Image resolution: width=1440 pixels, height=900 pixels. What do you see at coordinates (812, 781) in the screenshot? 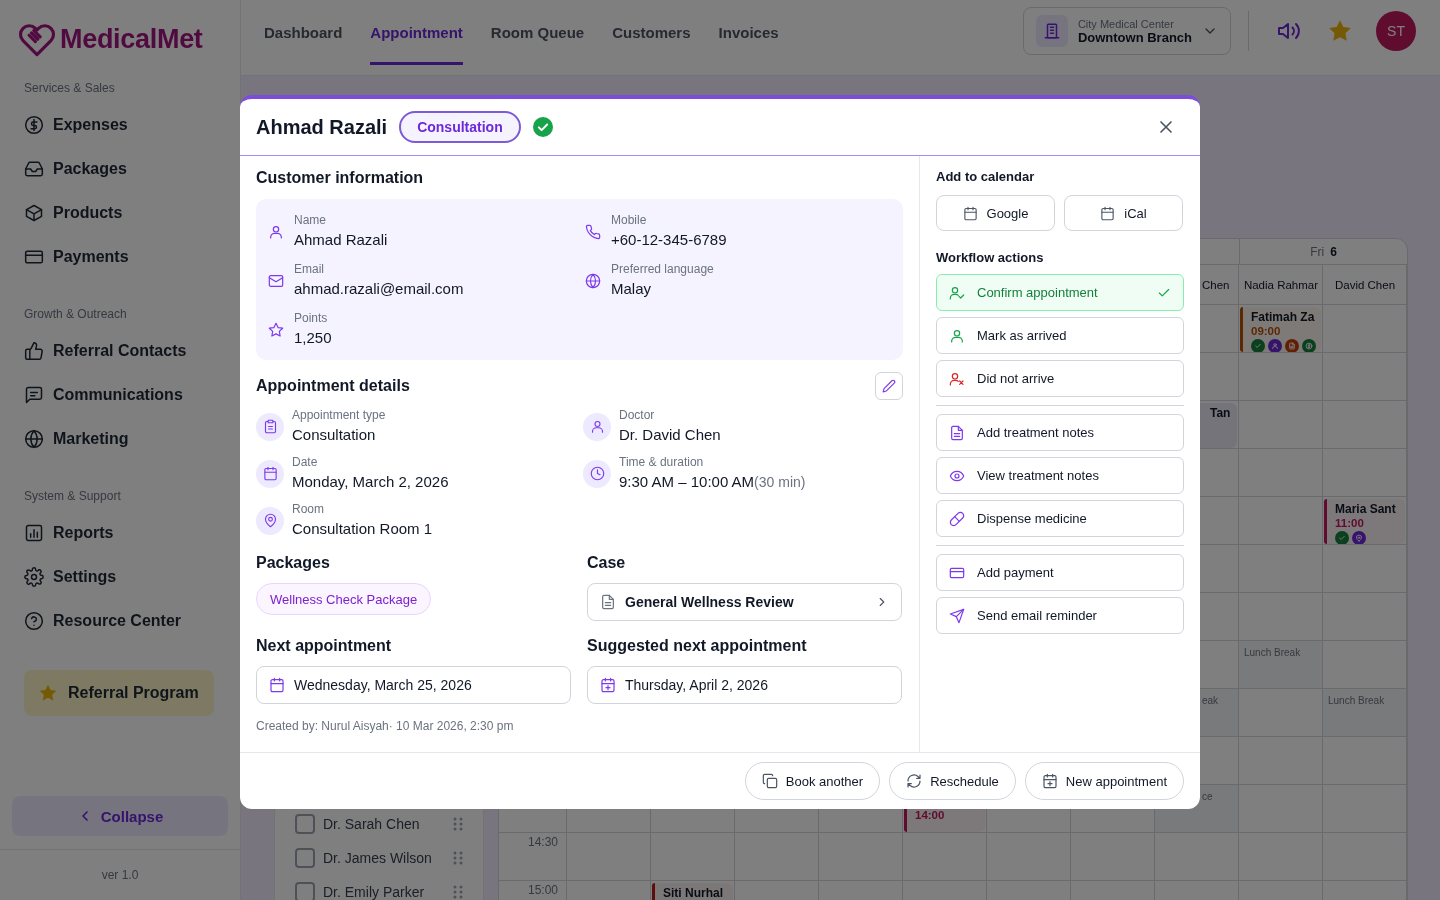
I see `footer-button: Book another` at bounding box center [812, 781].